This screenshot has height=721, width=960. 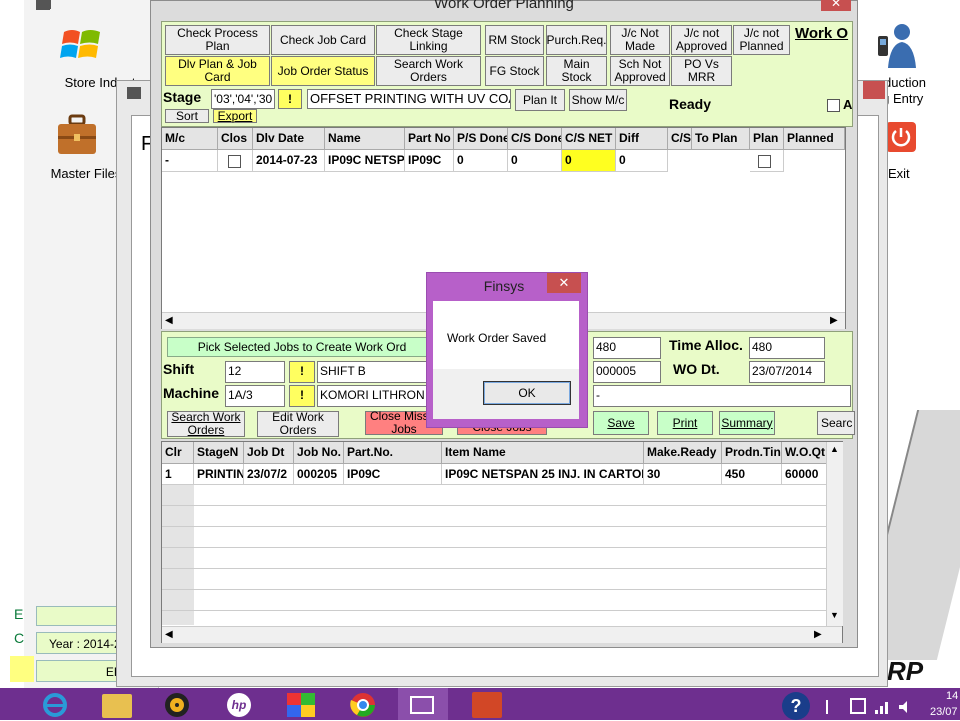 What do you see at coordinates (882, 707) in the screenshot?
I see `signal-icon` at bounding box center [882, 707].